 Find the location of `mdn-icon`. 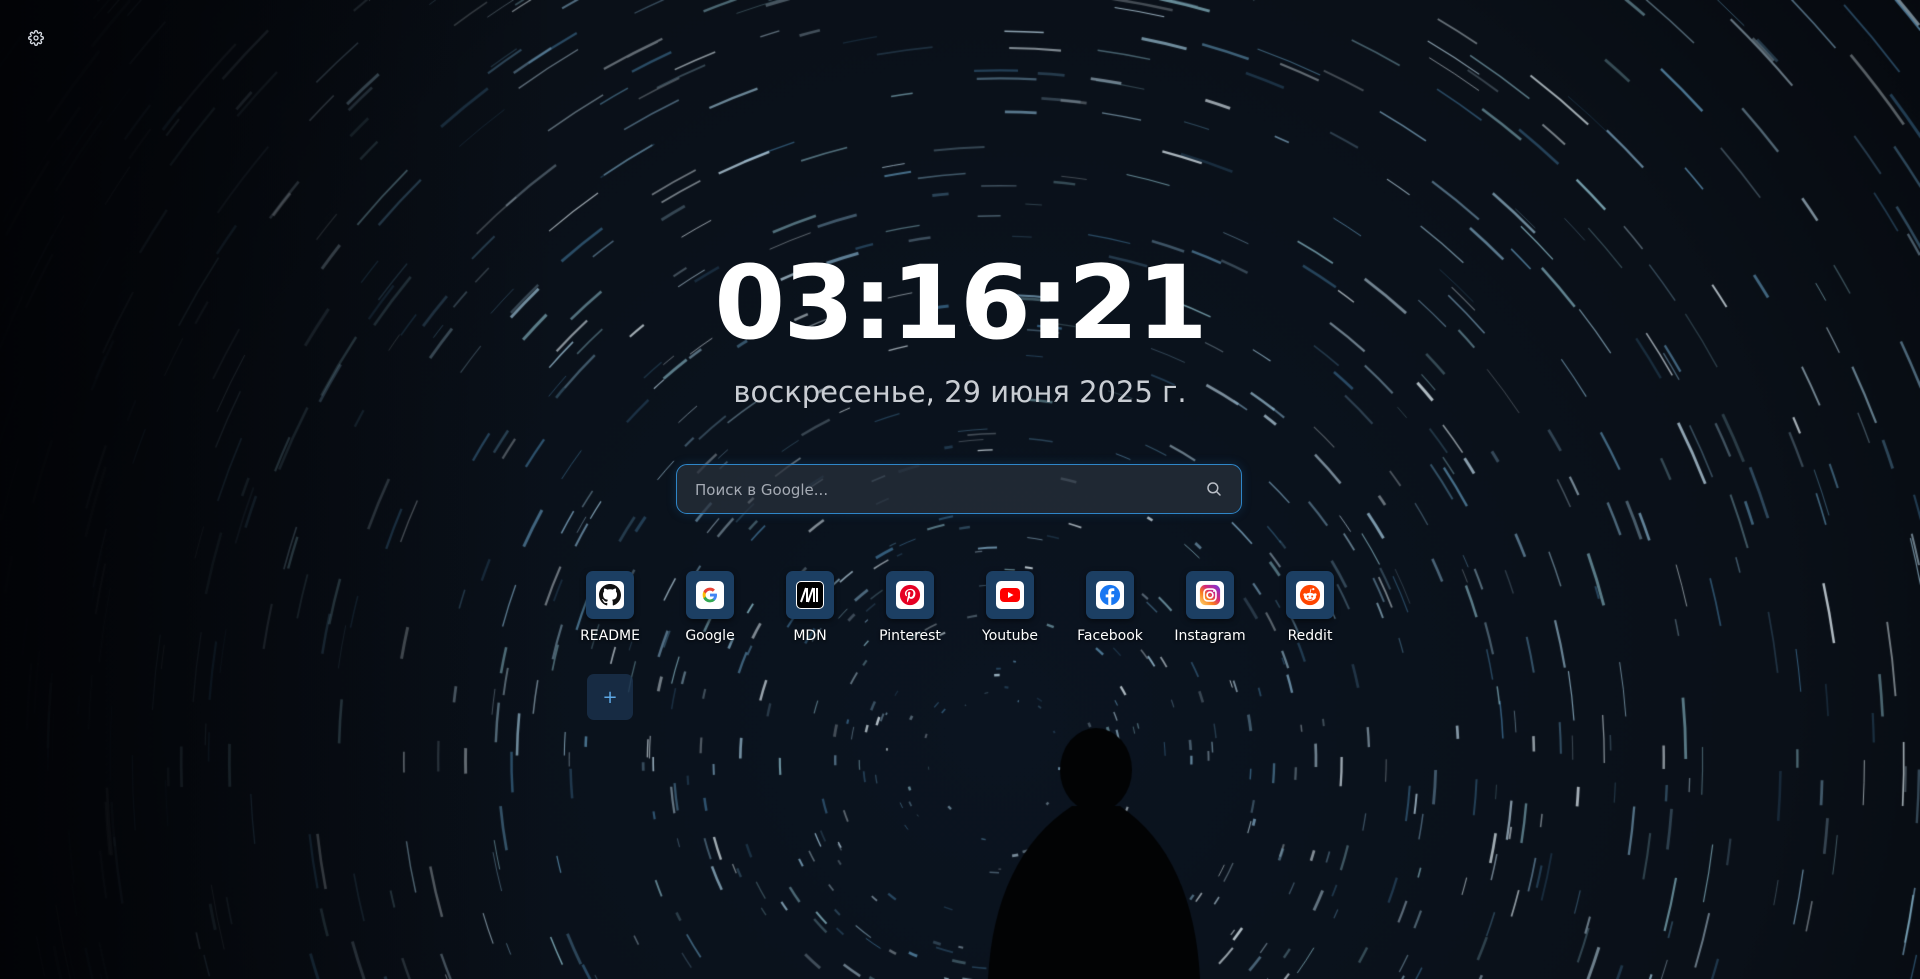

mdn-icon is located at coordinates (810, 595).